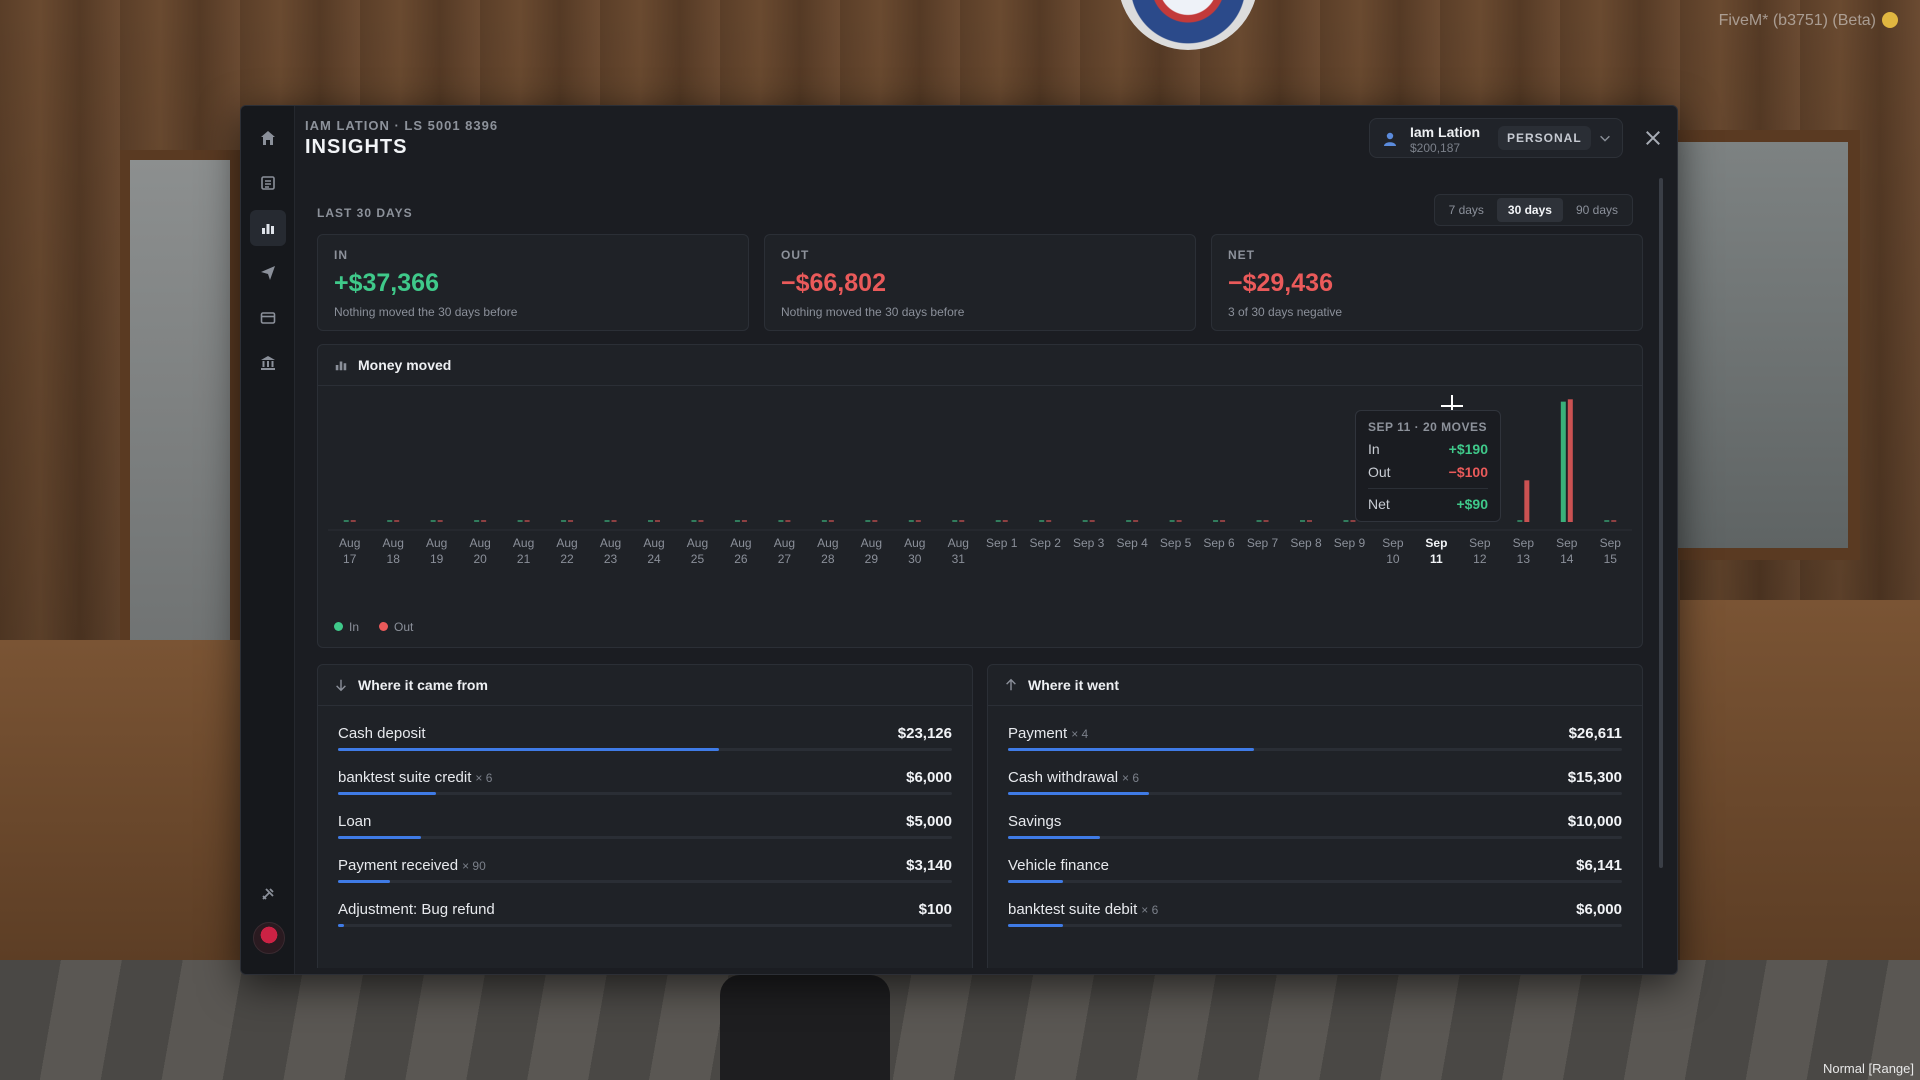  I want to click on item-amount: $6,141, so click(1599, 865).